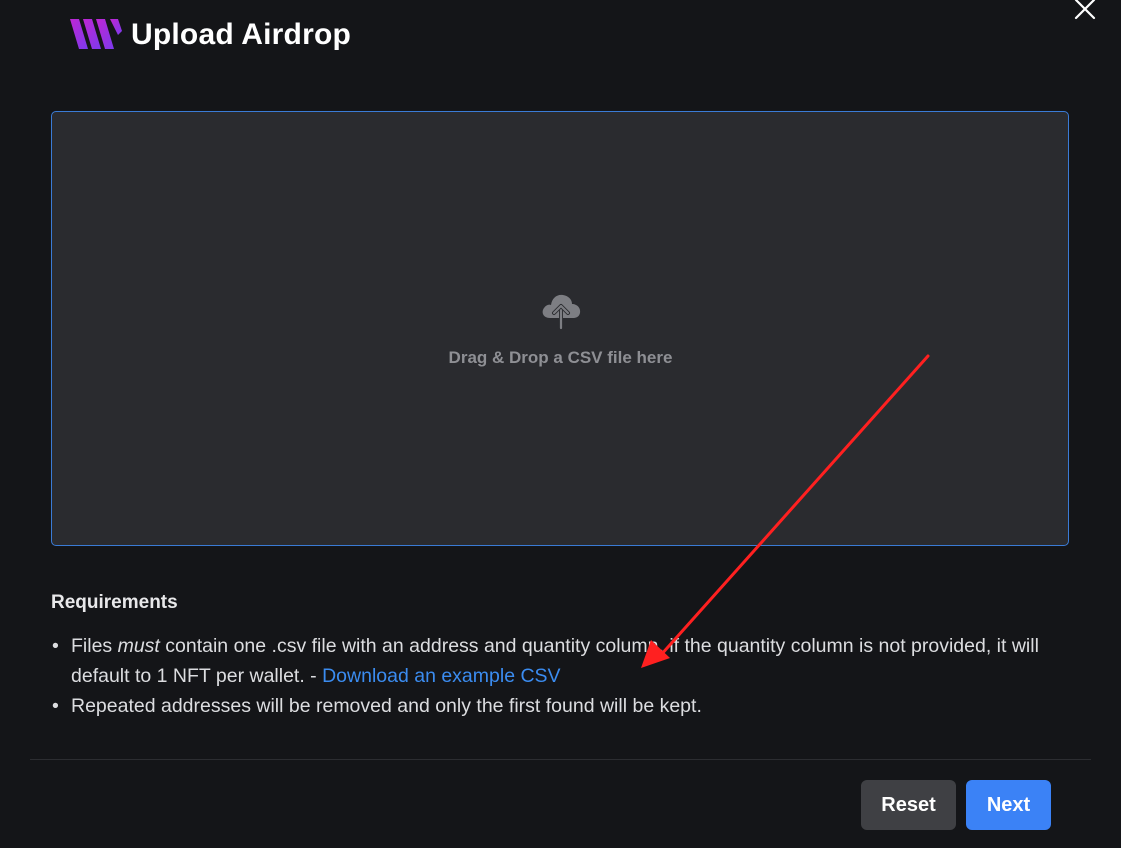 This screenshot has height=848, width=1121. I want to click on close-icon, so click(1085, 12).